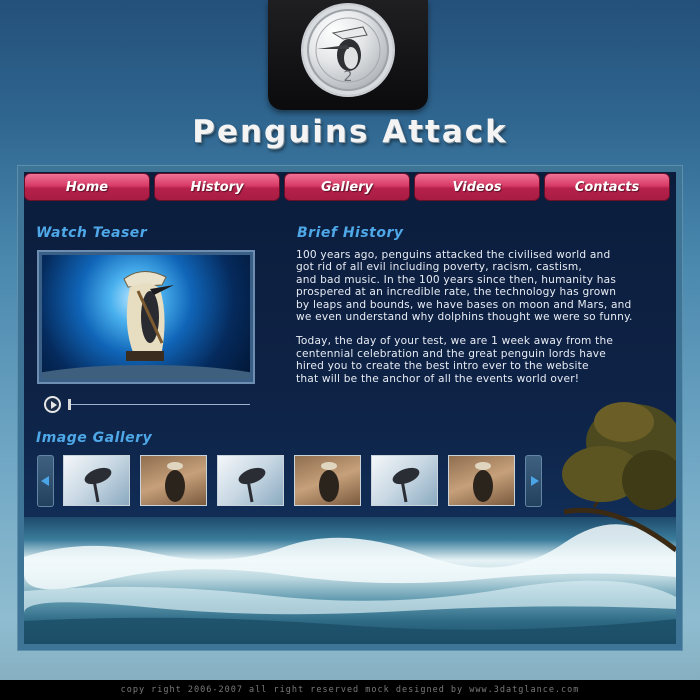 The width and height of the screenshot is (700, 700). What do you see at coordinates (87, 187) in the screenshot?
I see `nav-home-button: Home` at bounding box center [87, 187].